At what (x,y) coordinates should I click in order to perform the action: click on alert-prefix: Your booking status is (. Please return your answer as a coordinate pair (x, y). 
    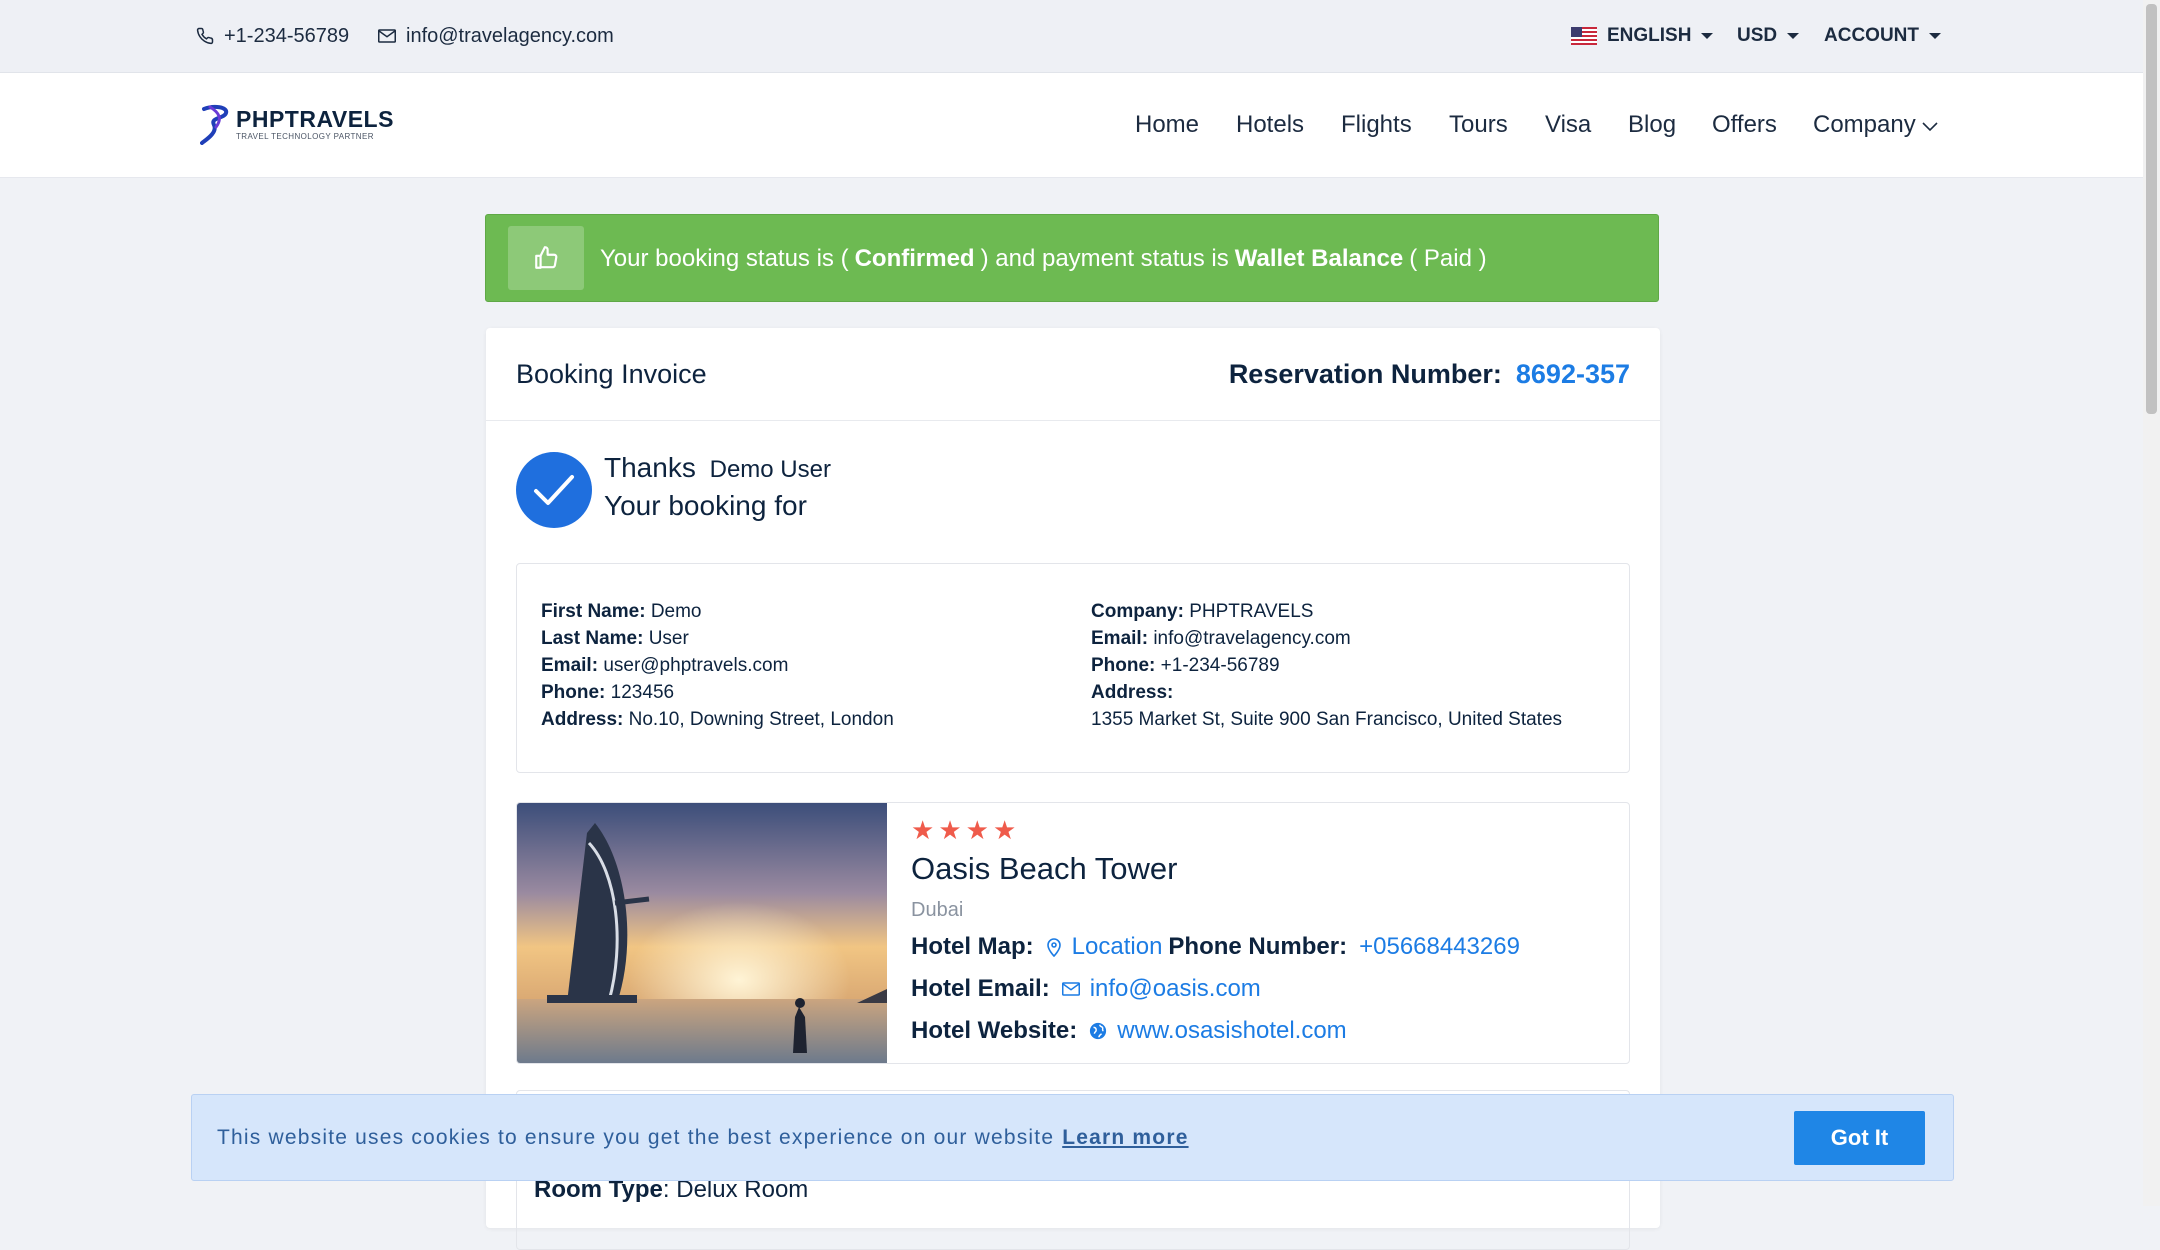
    Looking at the image, I should click on (724, 258).